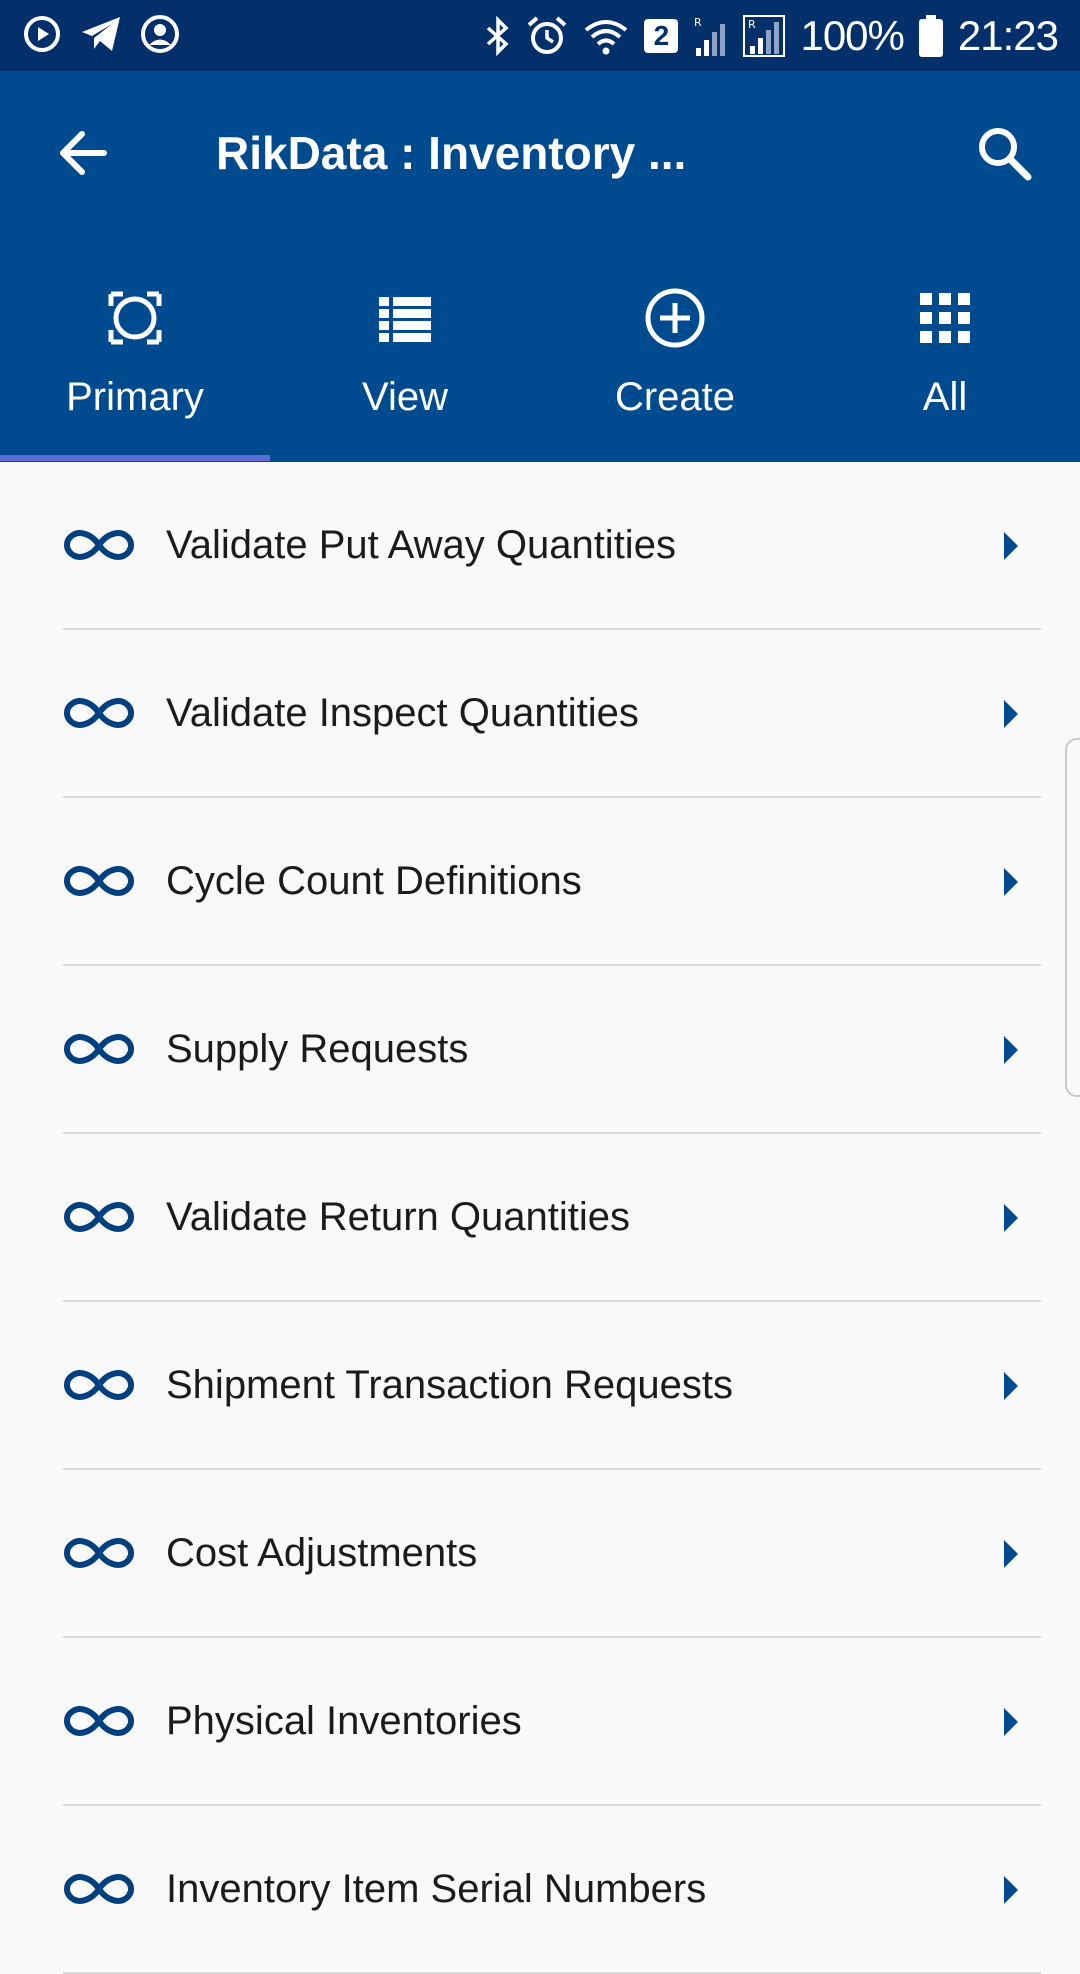  I want to click on list-item-label: Cycle Count Definitions, so click(374, 881).